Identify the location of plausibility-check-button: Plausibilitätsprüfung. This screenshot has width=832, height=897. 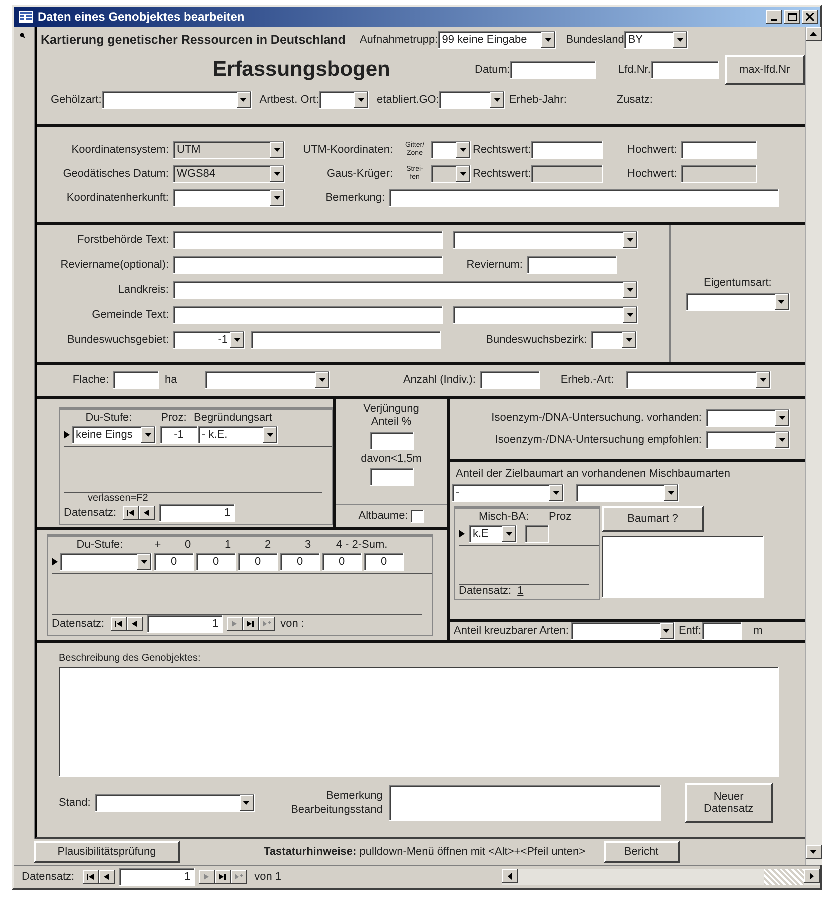
(107, 852).